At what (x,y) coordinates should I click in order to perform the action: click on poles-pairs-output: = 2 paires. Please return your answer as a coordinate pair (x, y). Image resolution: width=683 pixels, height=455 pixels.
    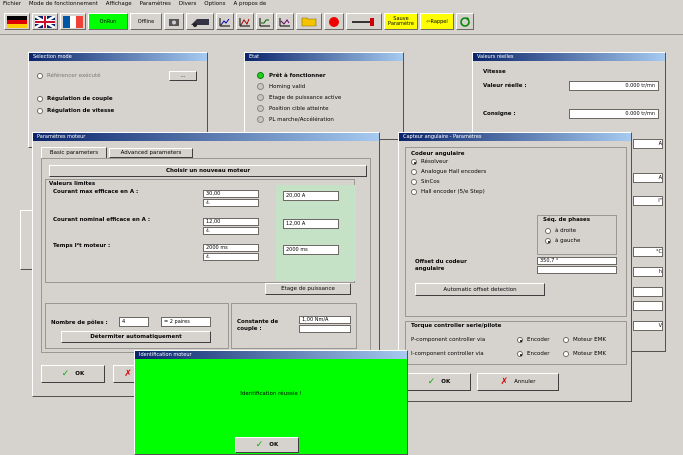
    Looking at the image, I should click on (186, 322).